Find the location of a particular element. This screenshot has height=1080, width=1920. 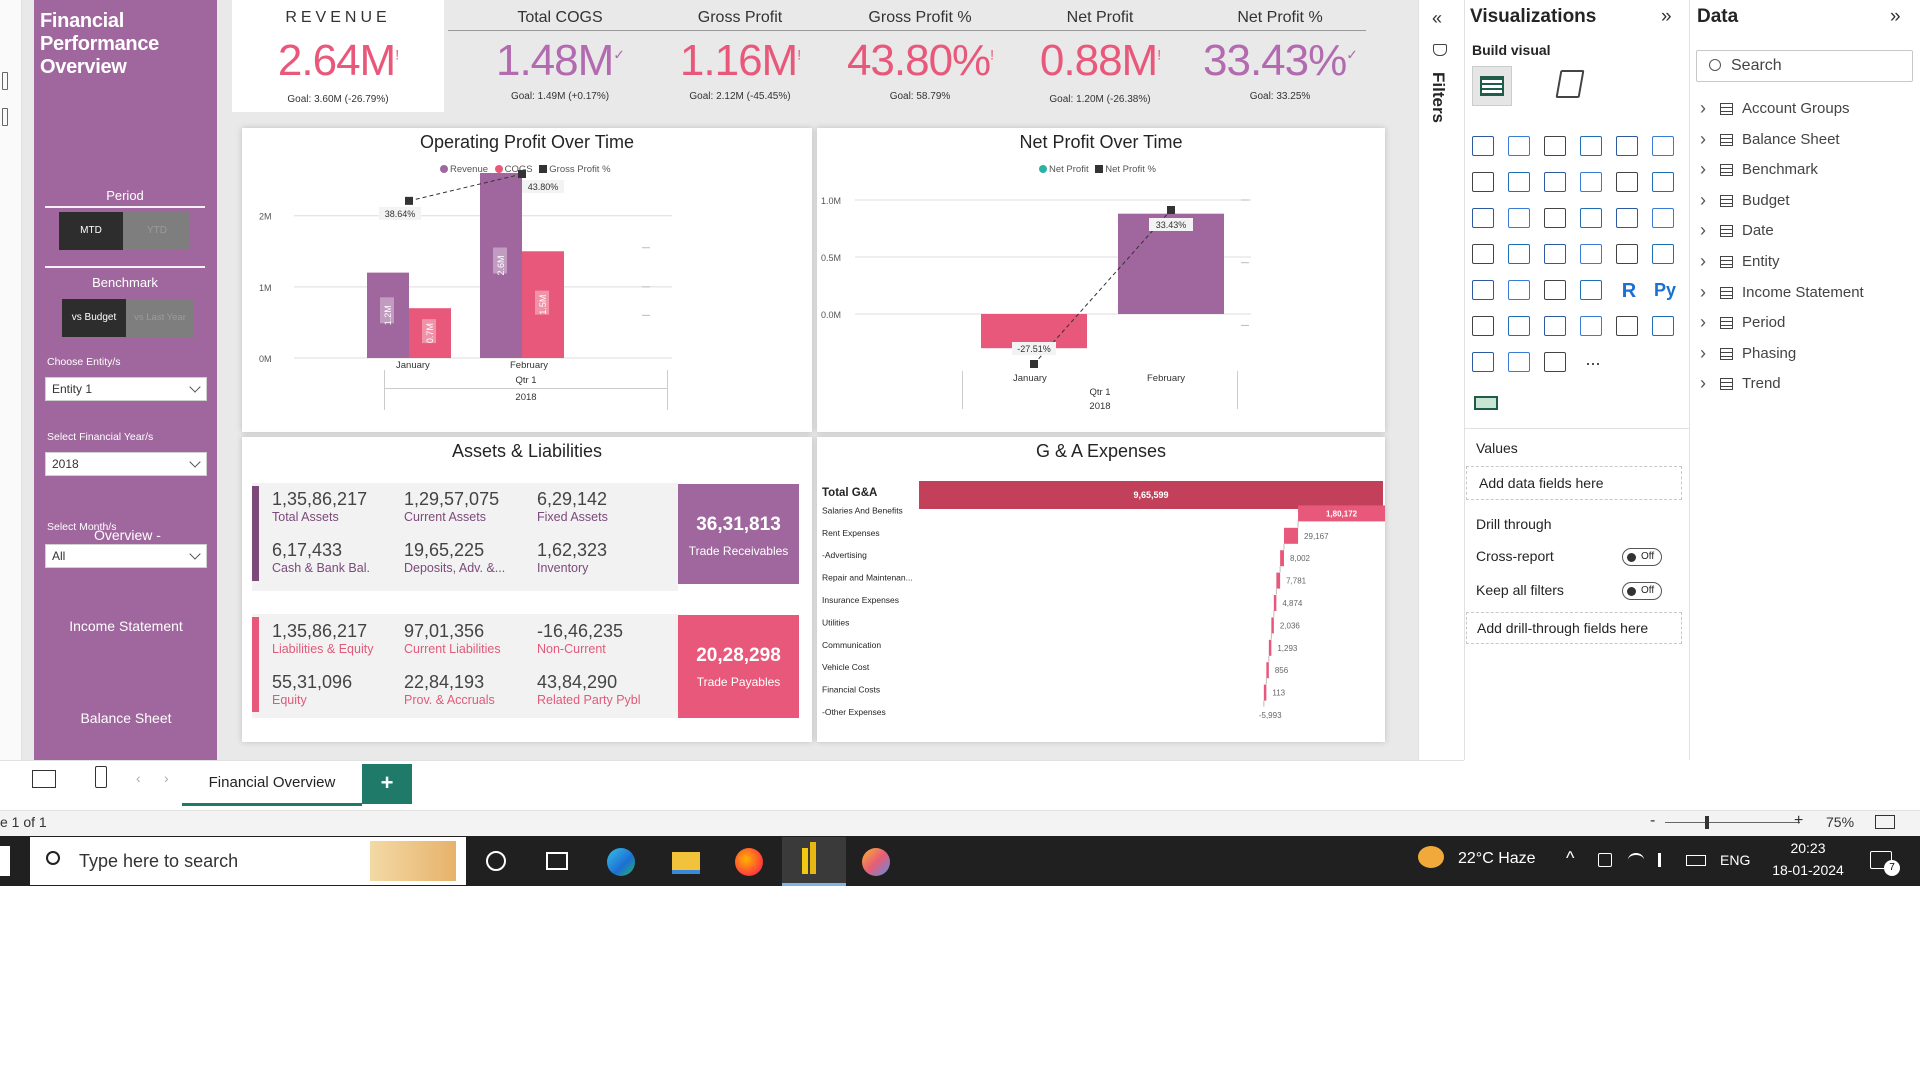

desktop-layout-icon is located at coordinates (44, 779).